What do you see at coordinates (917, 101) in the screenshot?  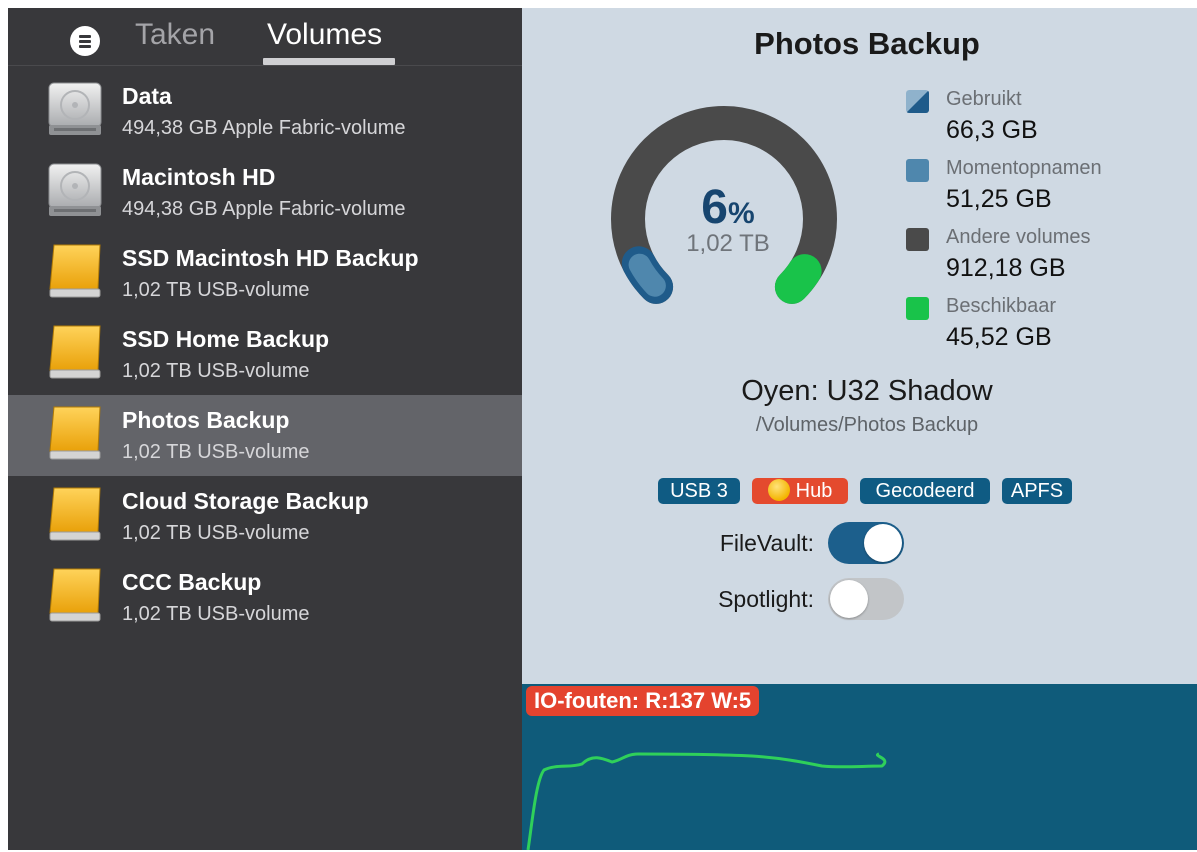 I see `legend-swatch-used-icon` at bounding box center [917, 101].